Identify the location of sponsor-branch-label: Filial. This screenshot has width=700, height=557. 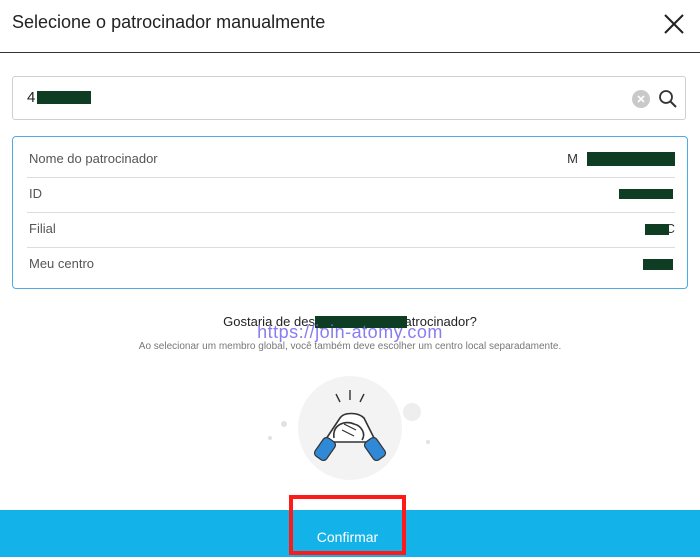
(42, 228).